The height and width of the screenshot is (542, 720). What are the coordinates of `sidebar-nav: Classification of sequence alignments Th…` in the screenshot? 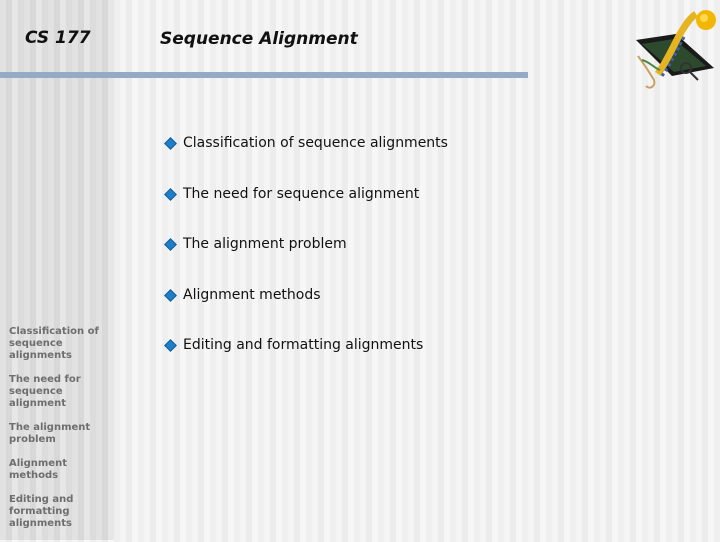 It's located at (59, 434).